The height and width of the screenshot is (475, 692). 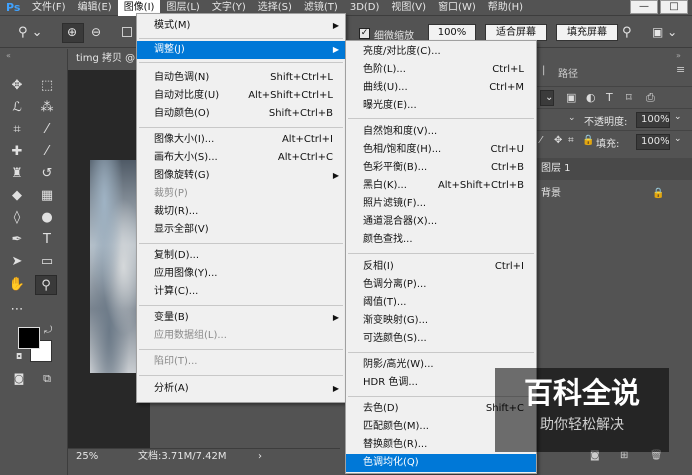 I want to click on search-icon: ⚲, so click(x=627, y=32).